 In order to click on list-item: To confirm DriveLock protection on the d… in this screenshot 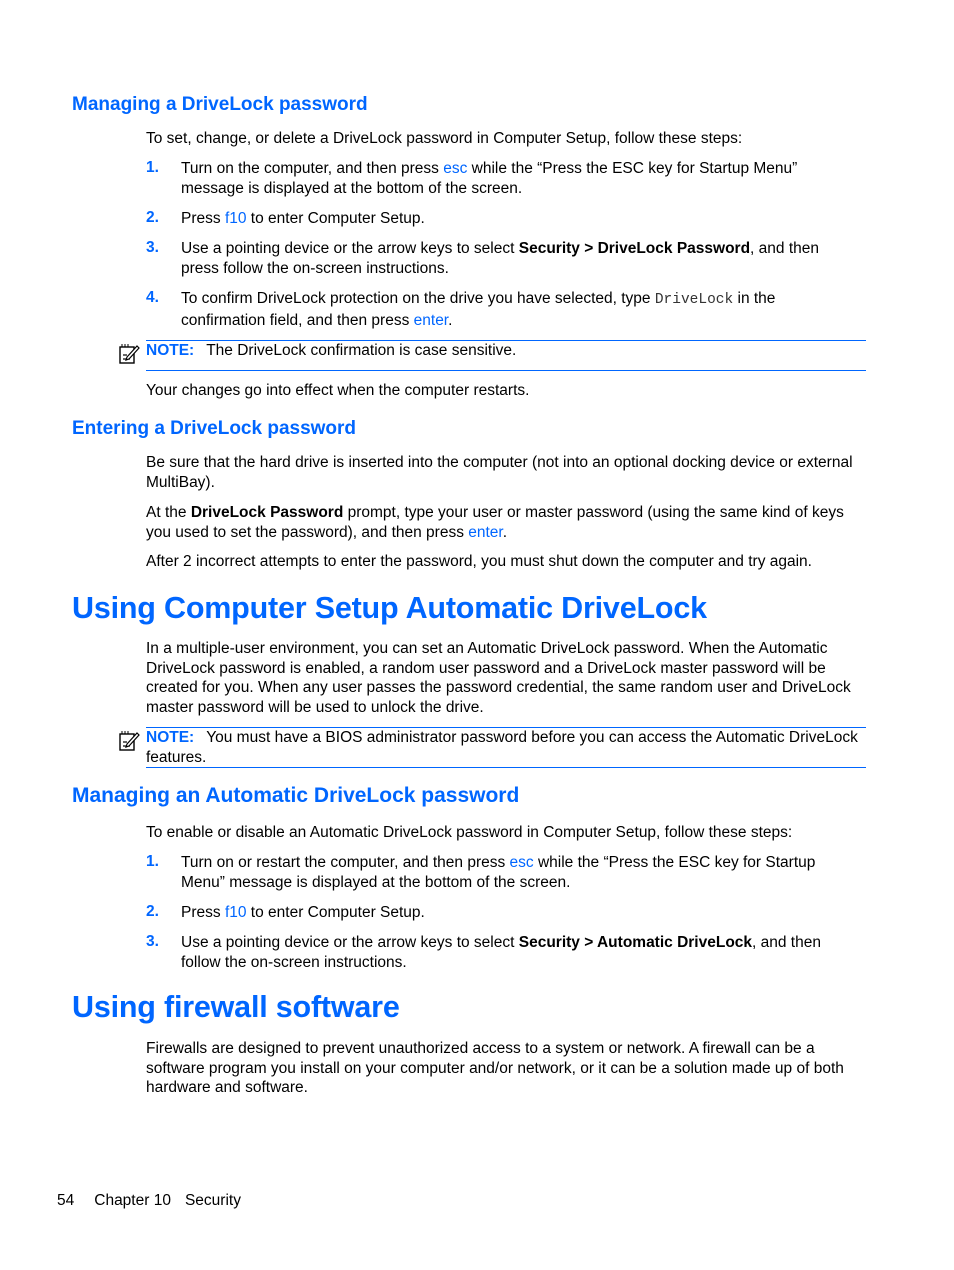, I will do `click(521, 309)`.